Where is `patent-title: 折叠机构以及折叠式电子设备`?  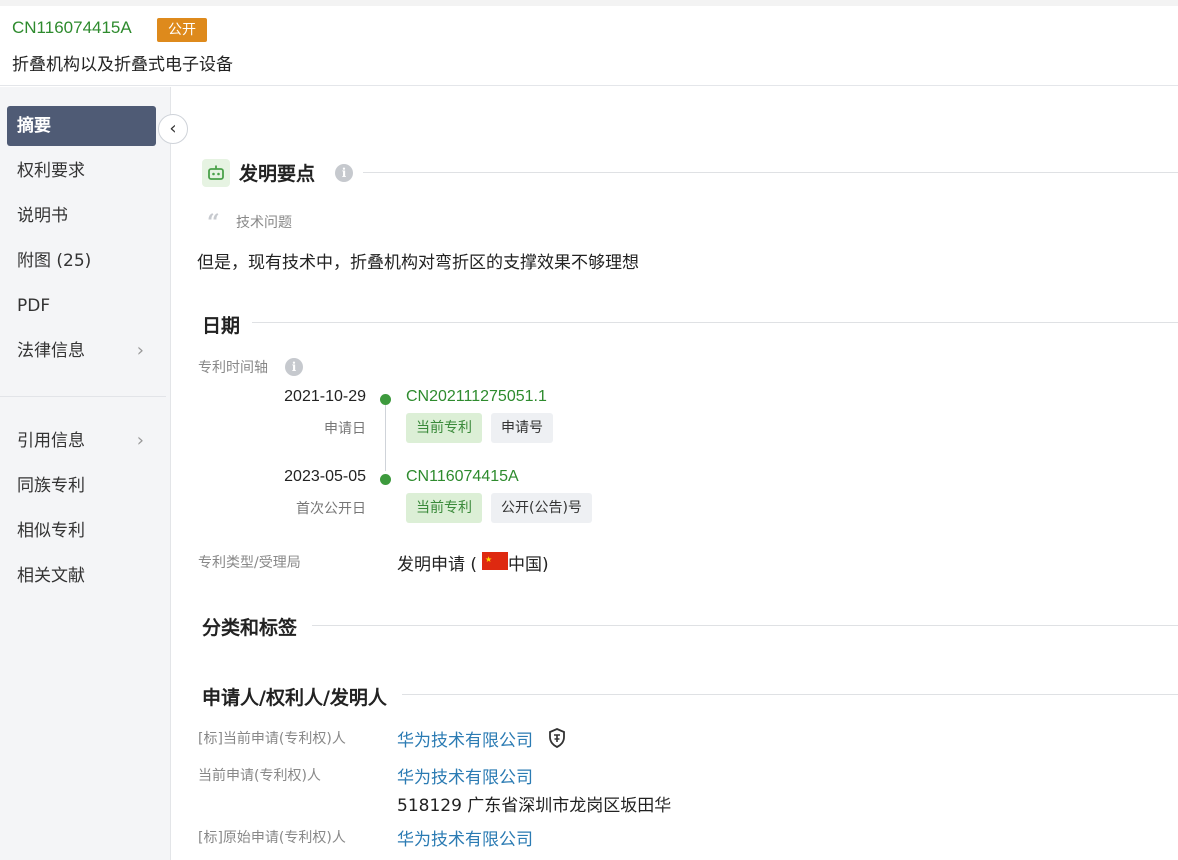 patent-title: 折叠机构以及折叠式电子设备 is located at coordinates (122, 65).